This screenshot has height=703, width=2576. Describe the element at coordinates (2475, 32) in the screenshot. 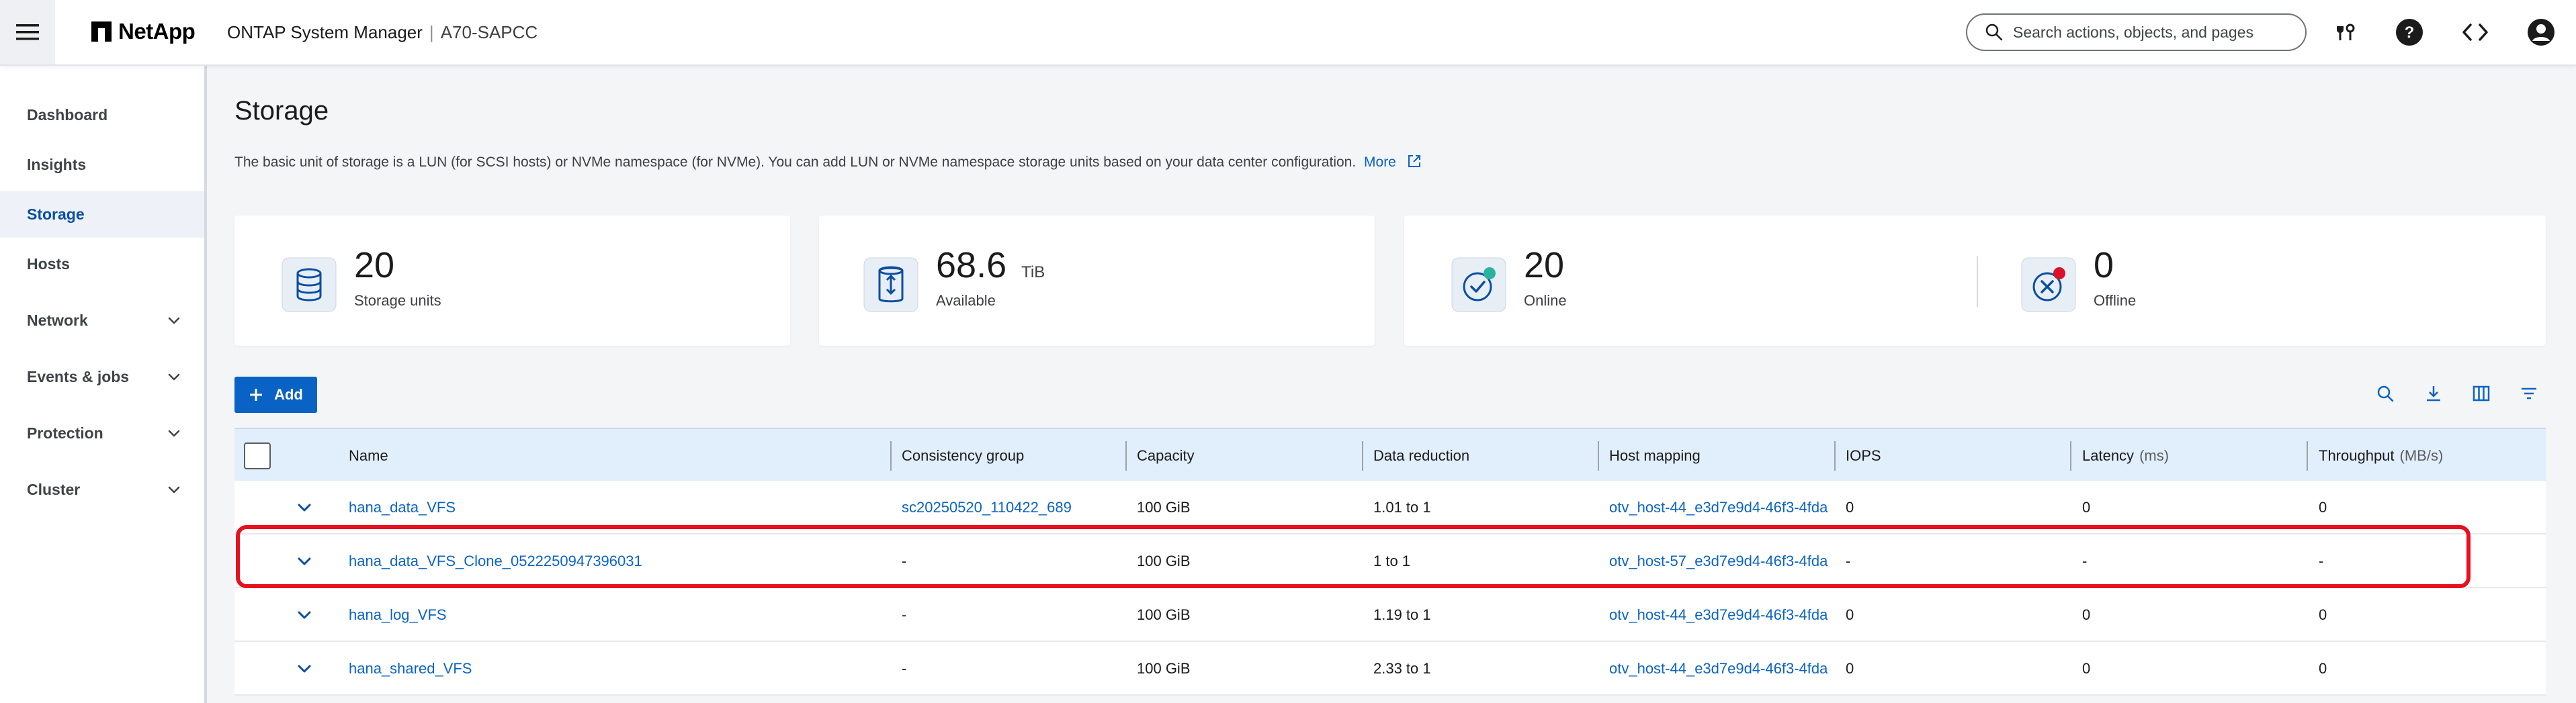

I see `api-code-icon` at that location.